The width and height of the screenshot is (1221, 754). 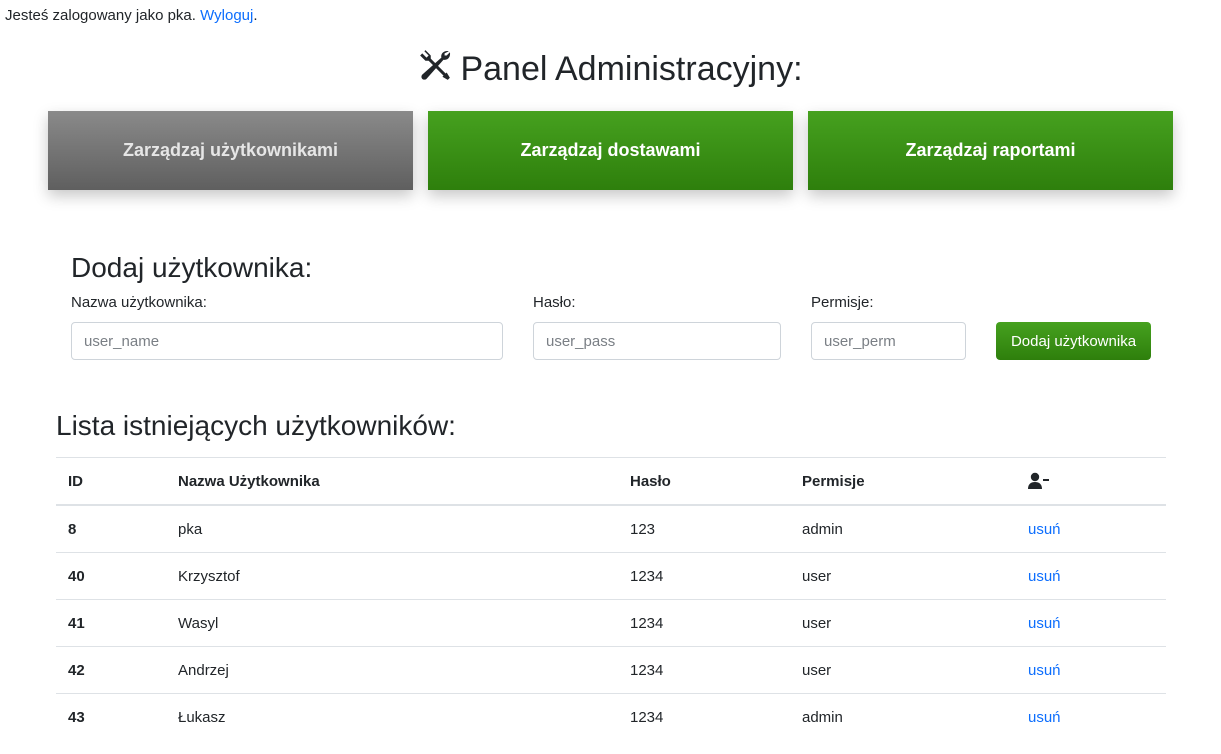 I want to click on login-status-suffix: ., so click(x=255, y=15).